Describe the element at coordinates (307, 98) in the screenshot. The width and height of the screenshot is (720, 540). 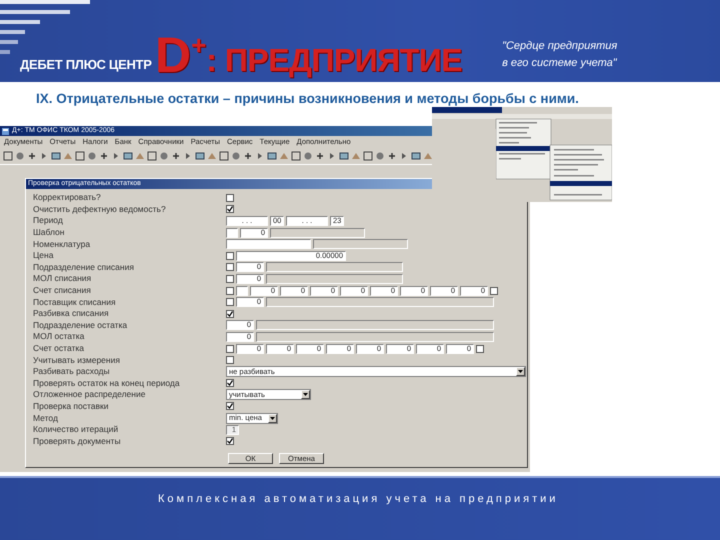
I see `slide-heading: IX. Отрицательные остатки – причины возникновения и методы борьбы с ними.` at that location.